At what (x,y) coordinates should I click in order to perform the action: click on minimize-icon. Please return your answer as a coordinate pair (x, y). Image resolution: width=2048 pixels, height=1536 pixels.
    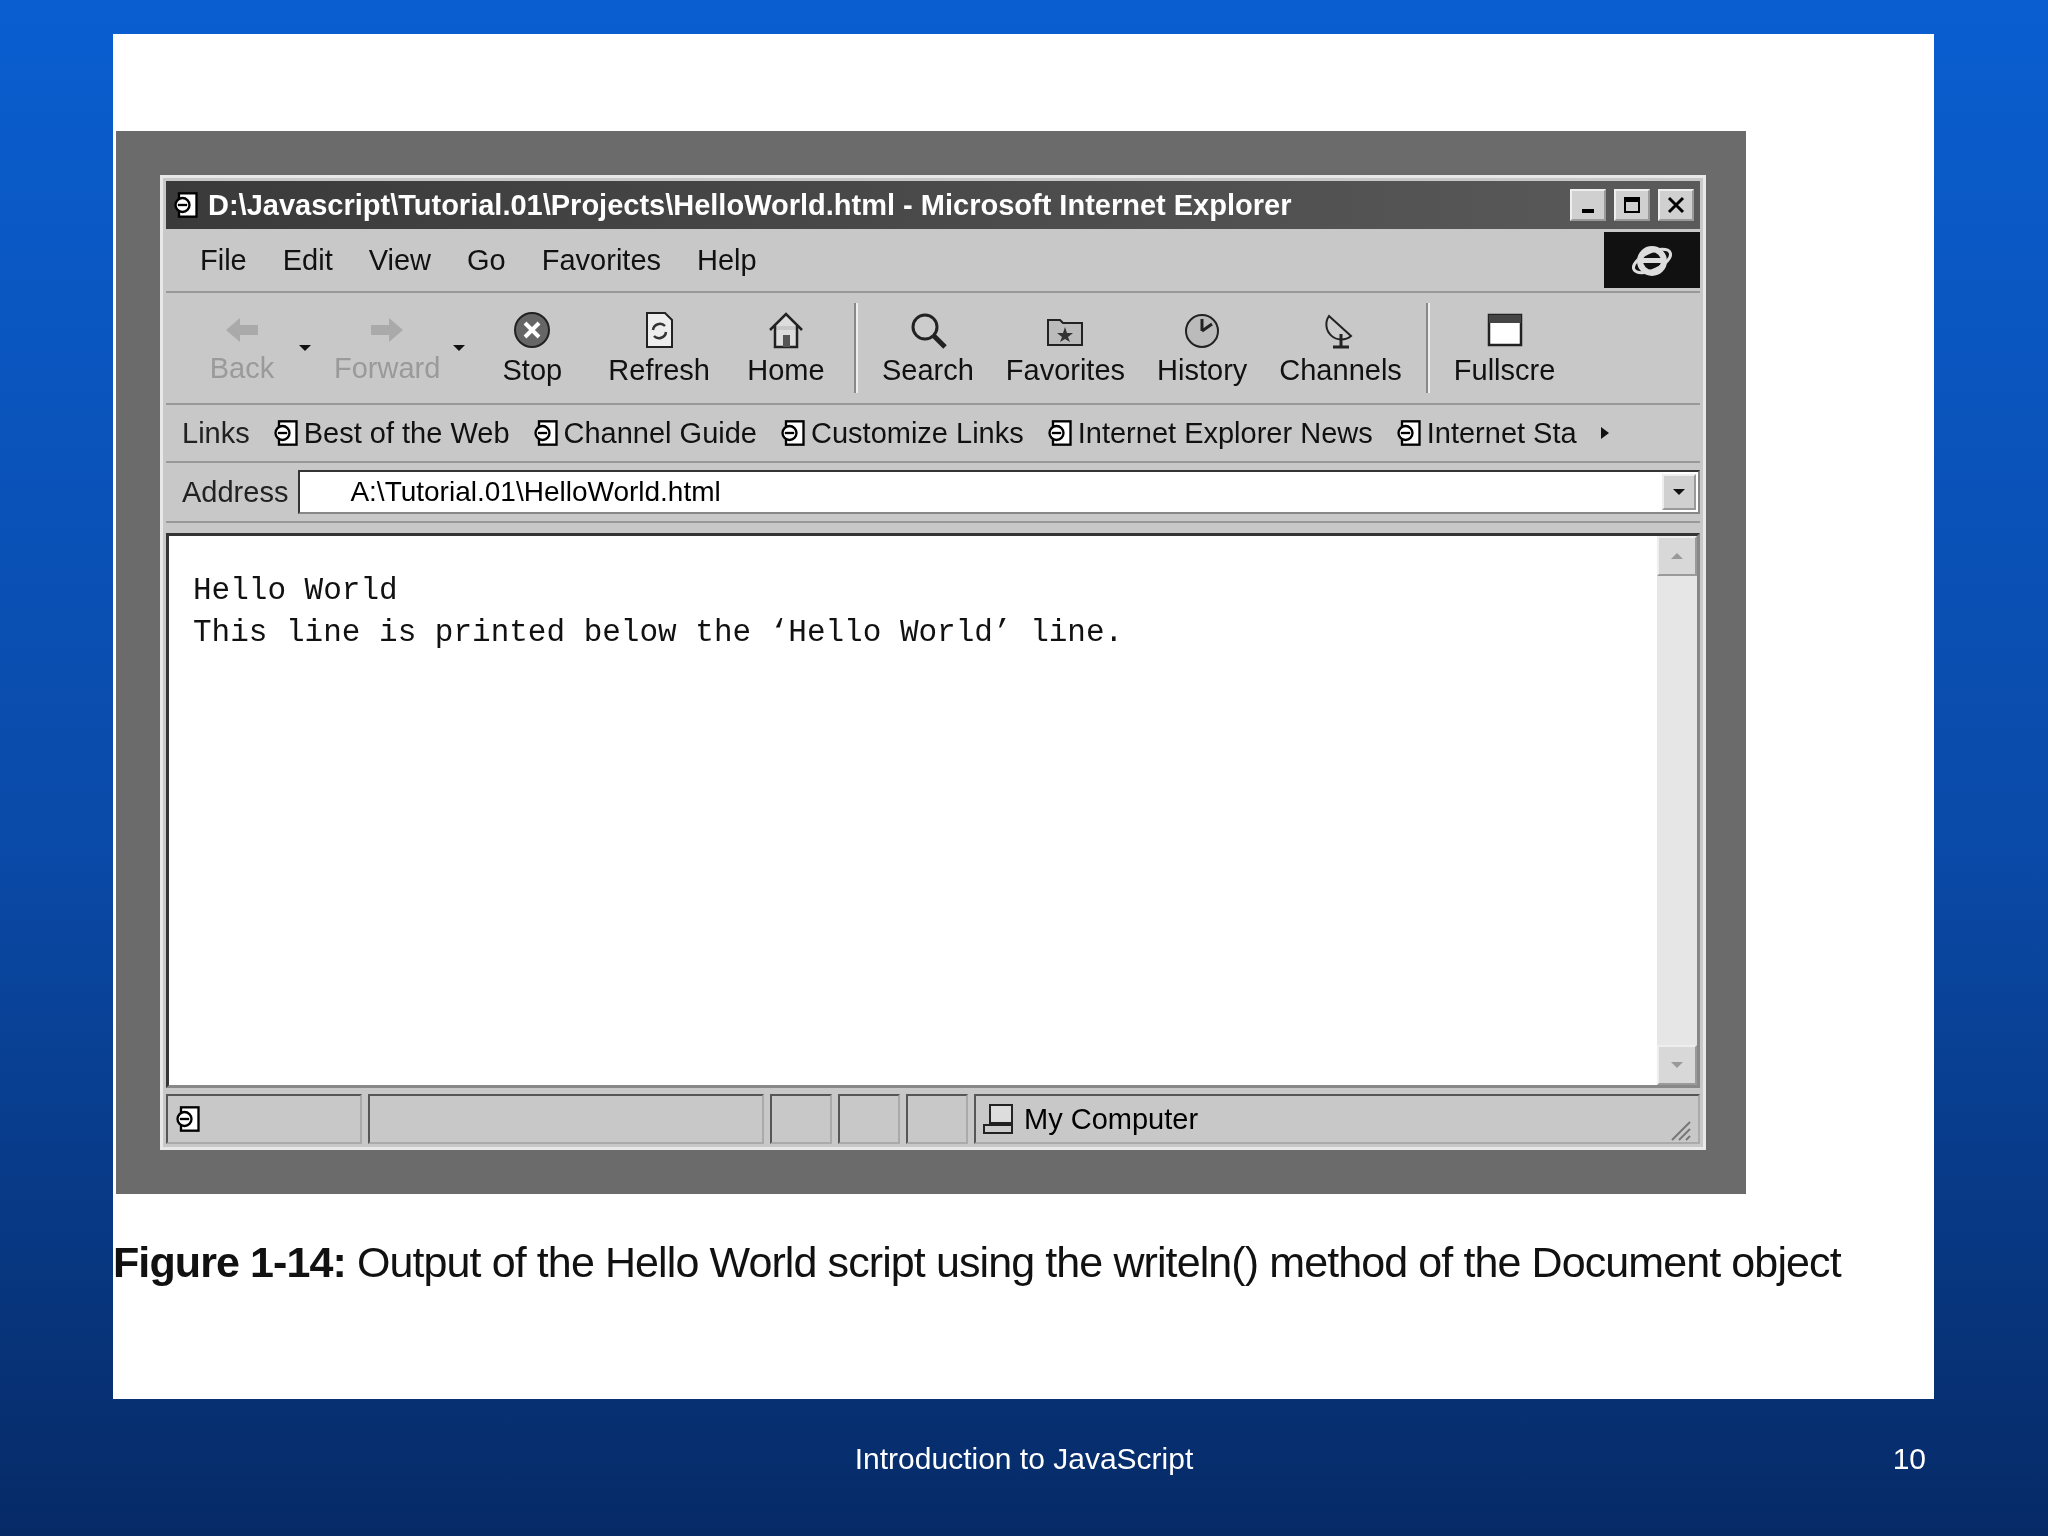
    Looking at the image, I should click on (1588, 211).